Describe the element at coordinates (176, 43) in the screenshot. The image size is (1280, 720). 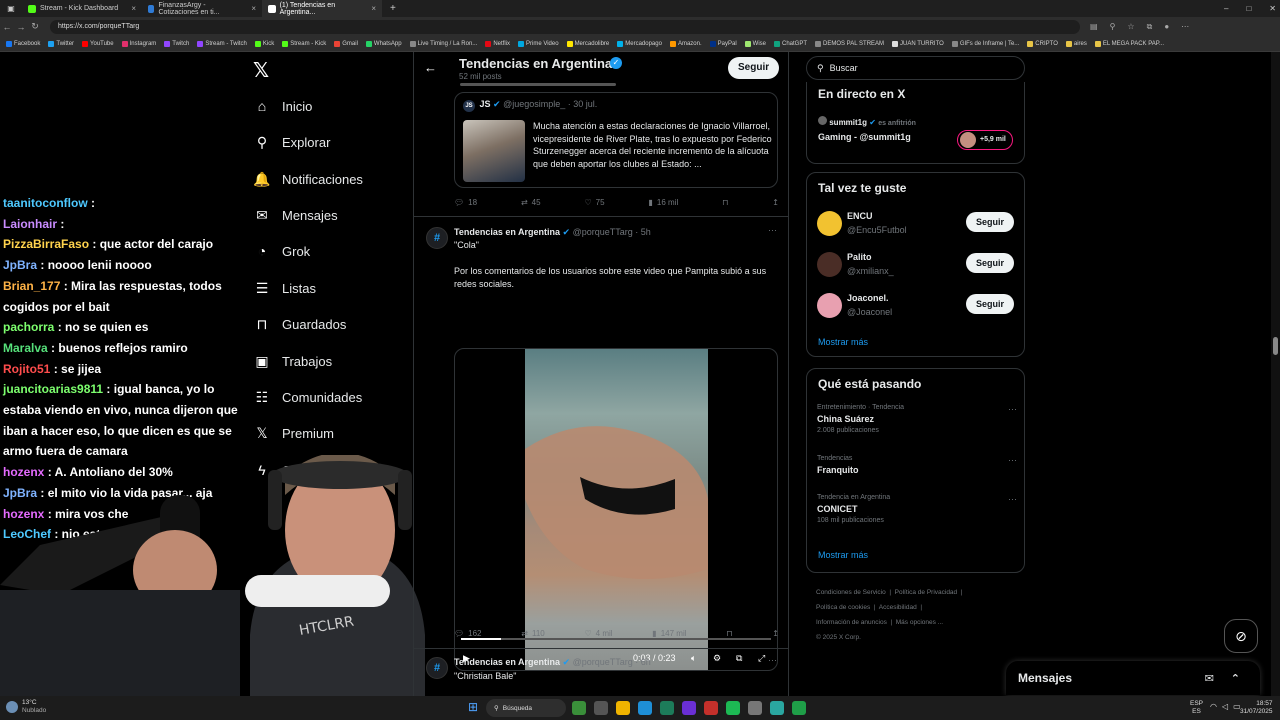
I see `bookmark-item: Twitch` at that location.